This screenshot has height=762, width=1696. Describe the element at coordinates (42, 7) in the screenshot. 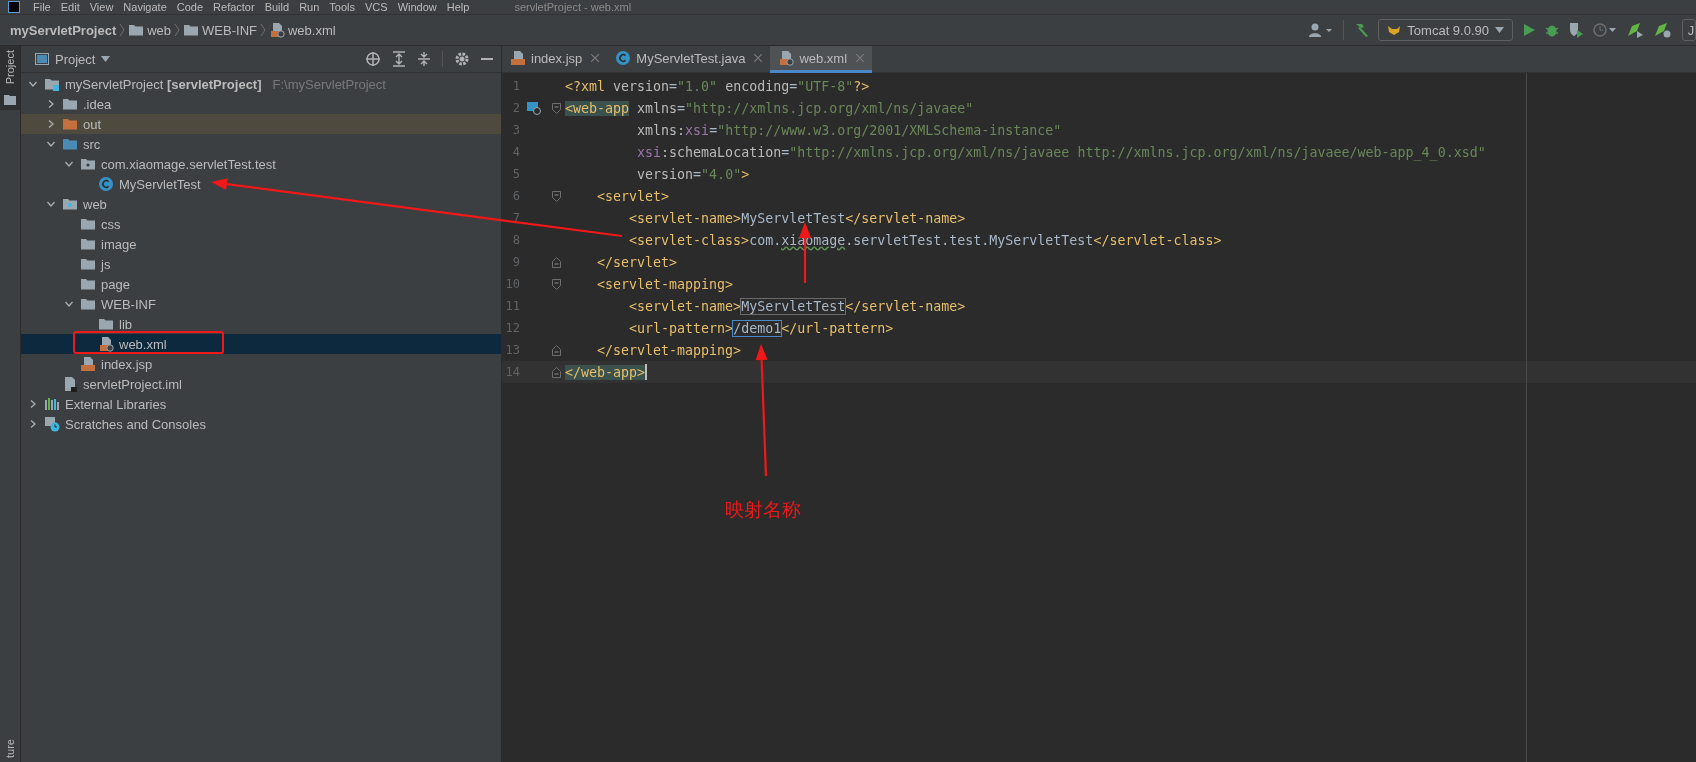

I see `menu-item: File` at that location.